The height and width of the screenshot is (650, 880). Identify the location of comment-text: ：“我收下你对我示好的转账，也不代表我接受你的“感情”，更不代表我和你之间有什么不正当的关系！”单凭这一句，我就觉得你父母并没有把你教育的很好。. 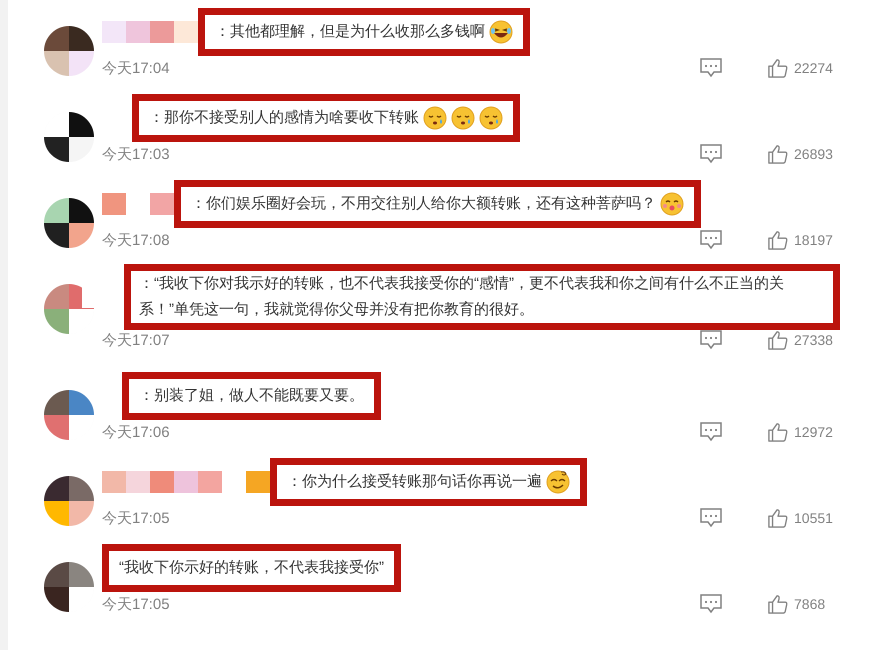
(462, 297).